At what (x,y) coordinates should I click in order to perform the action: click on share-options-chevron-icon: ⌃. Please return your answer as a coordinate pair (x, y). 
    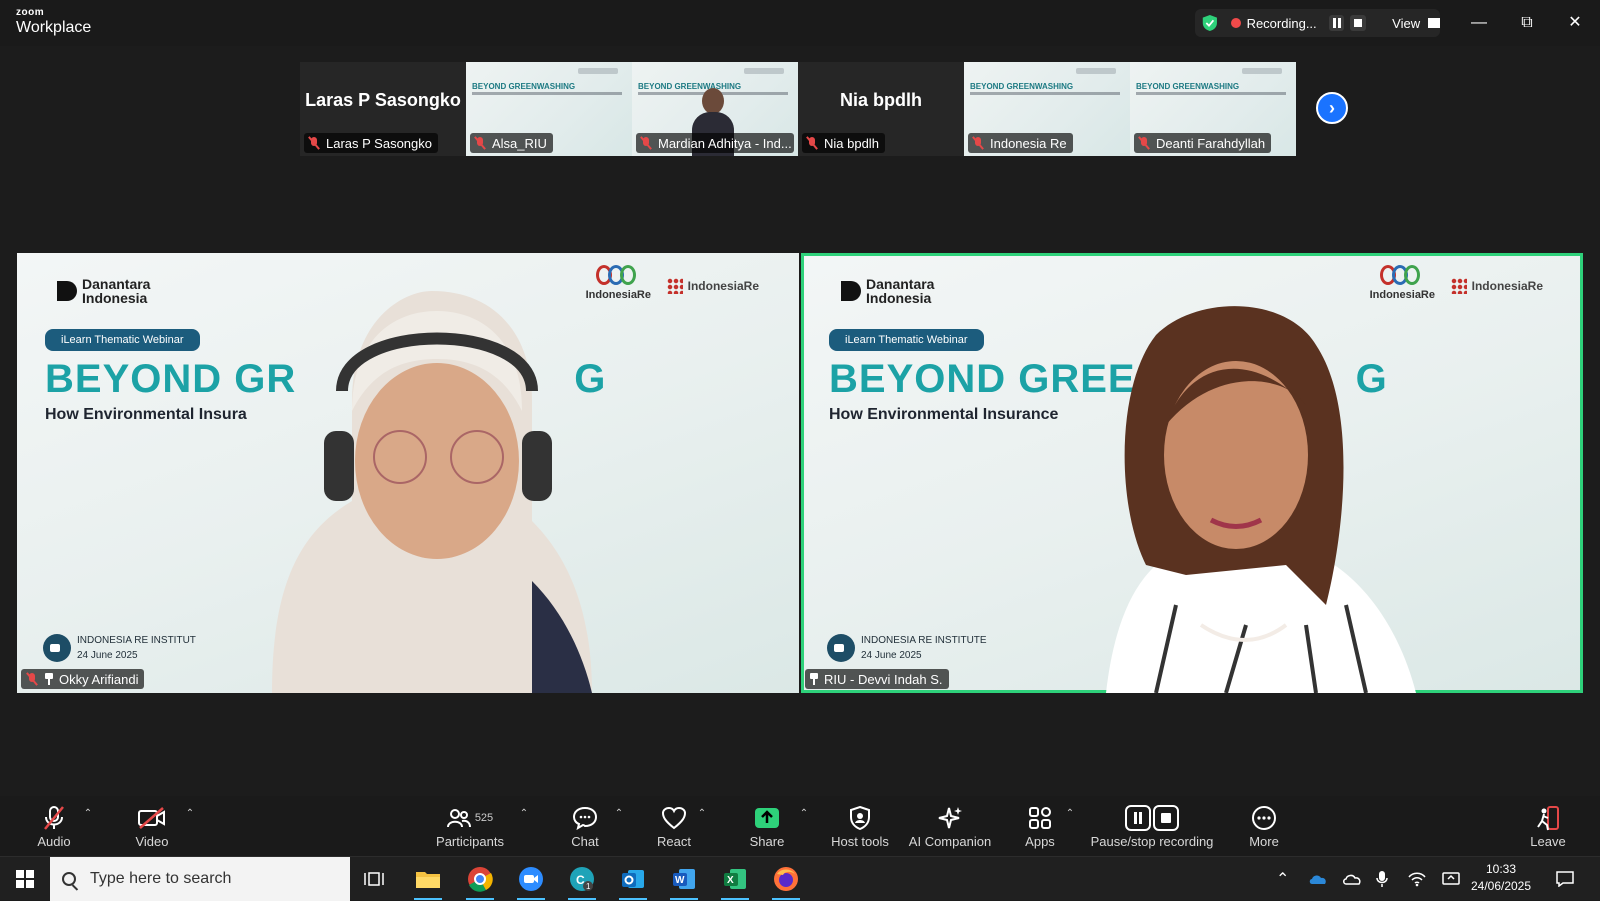
    Looking at the image, I should click on (804, 814).